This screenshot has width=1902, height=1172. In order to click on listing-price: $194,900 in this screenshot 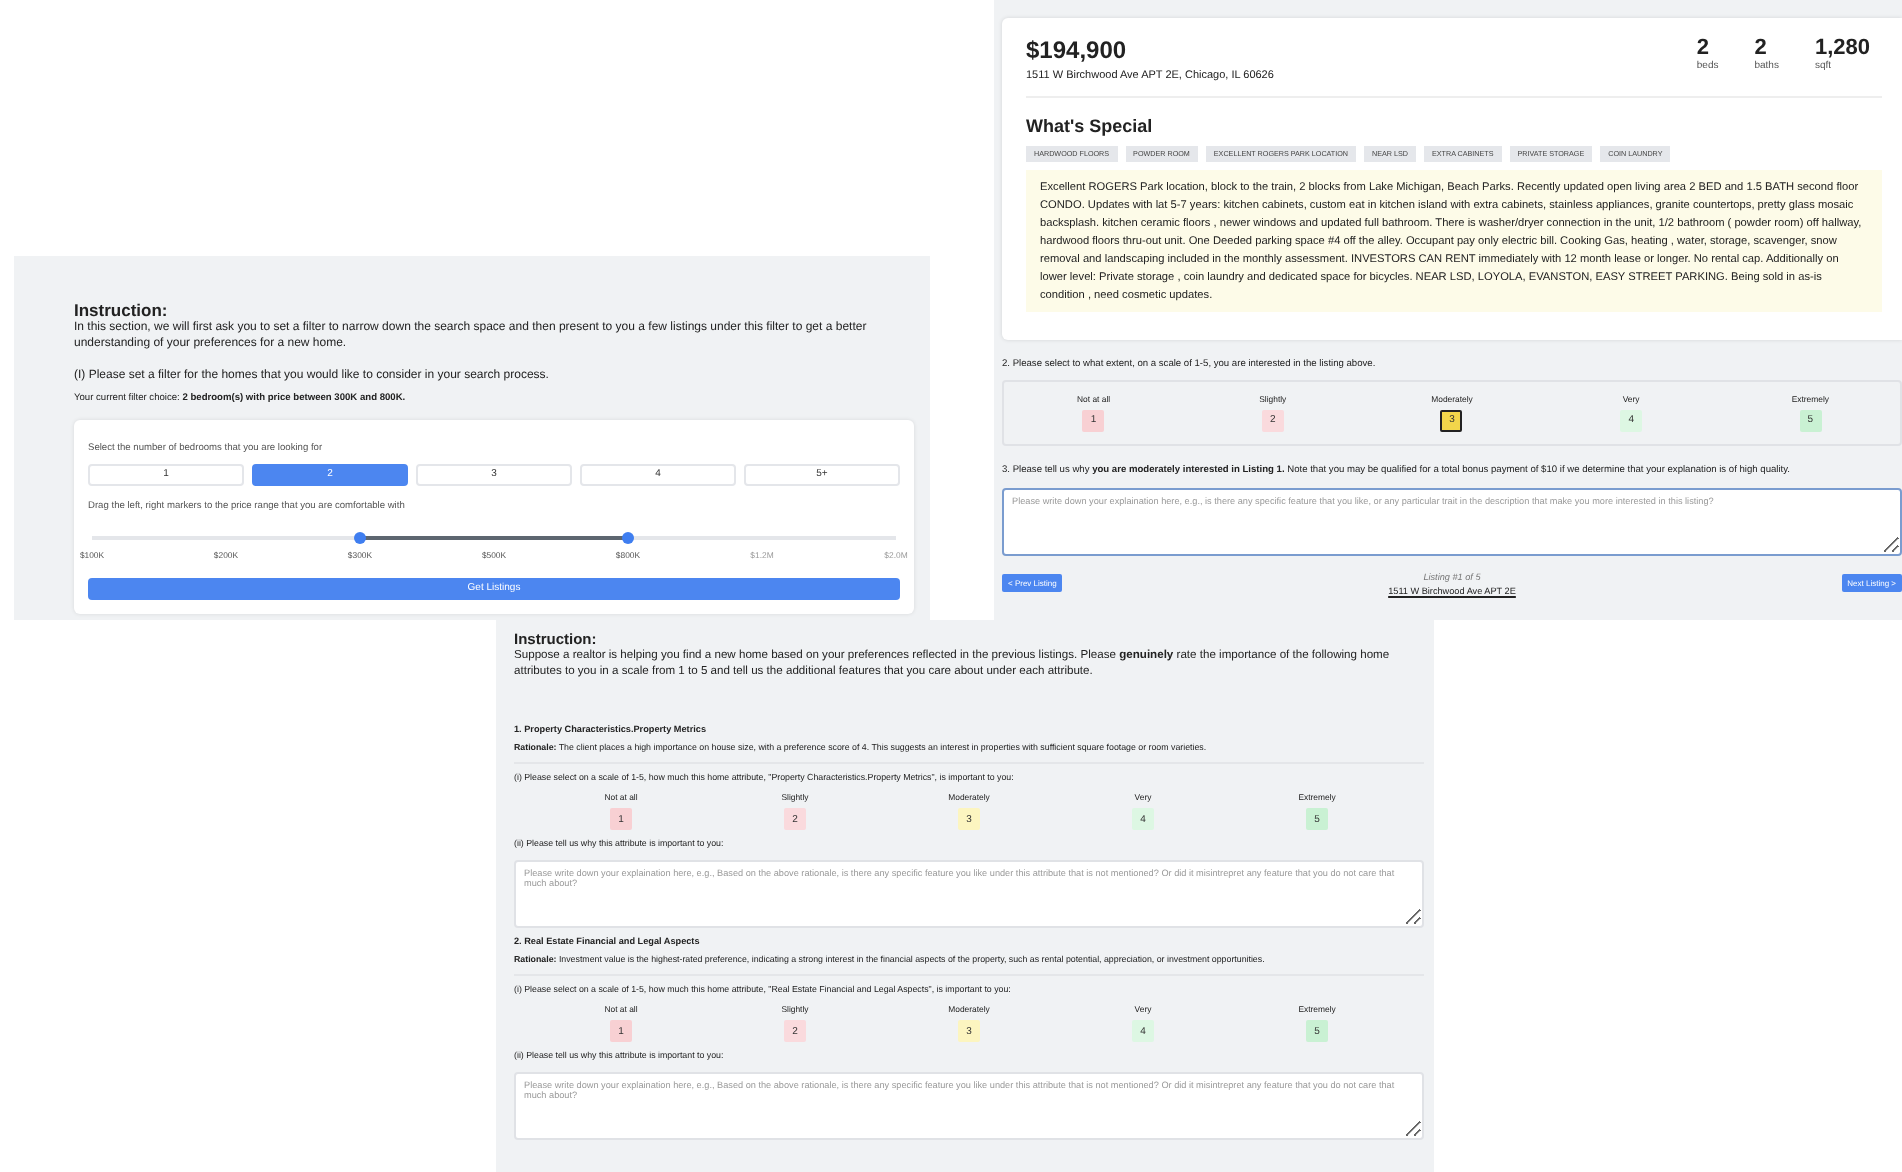, I will do `click(1077, 50)`.